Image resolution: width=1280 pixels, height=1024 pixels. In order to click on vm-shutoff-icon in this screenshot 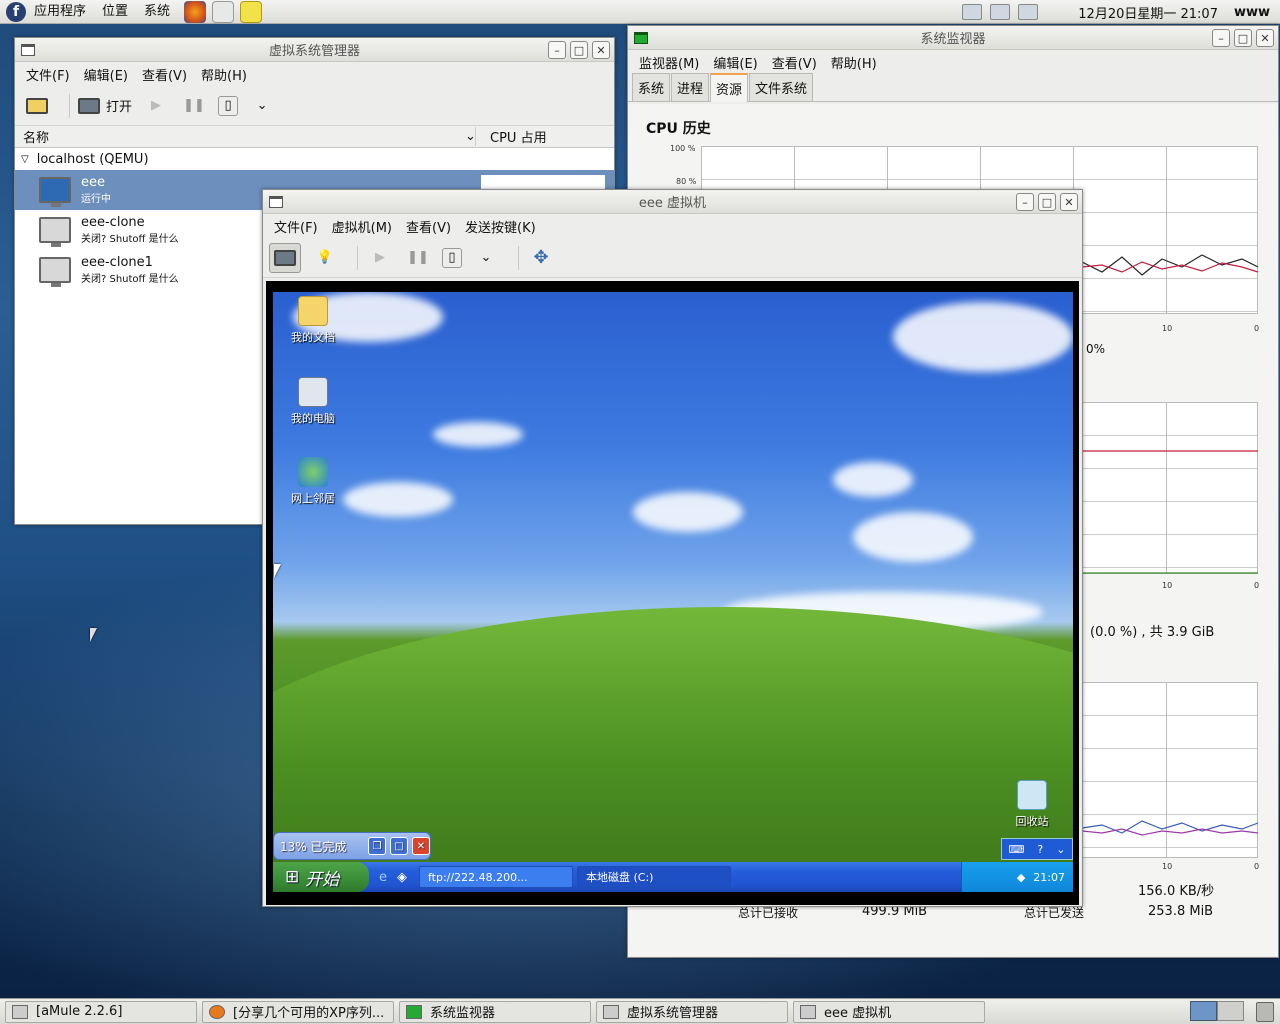, I will do `click(55, 232)`.